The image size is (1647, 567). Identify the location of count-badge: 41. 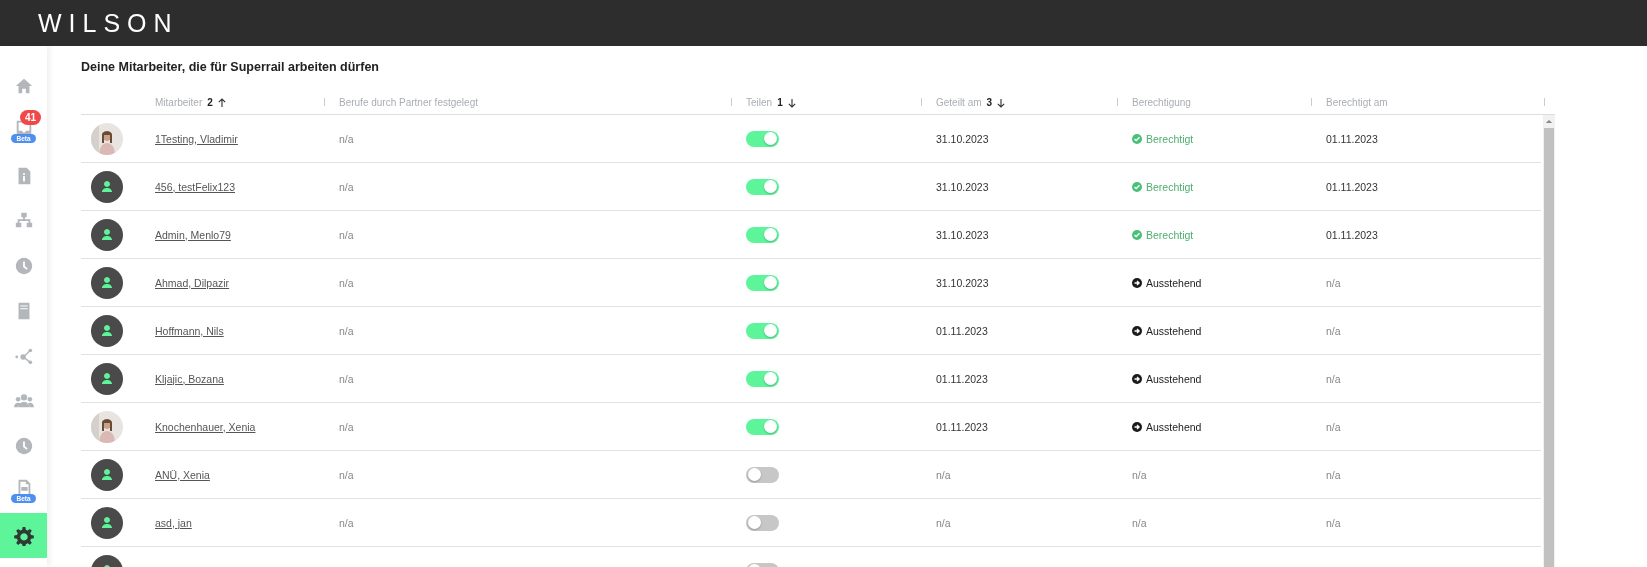
(31, 117).